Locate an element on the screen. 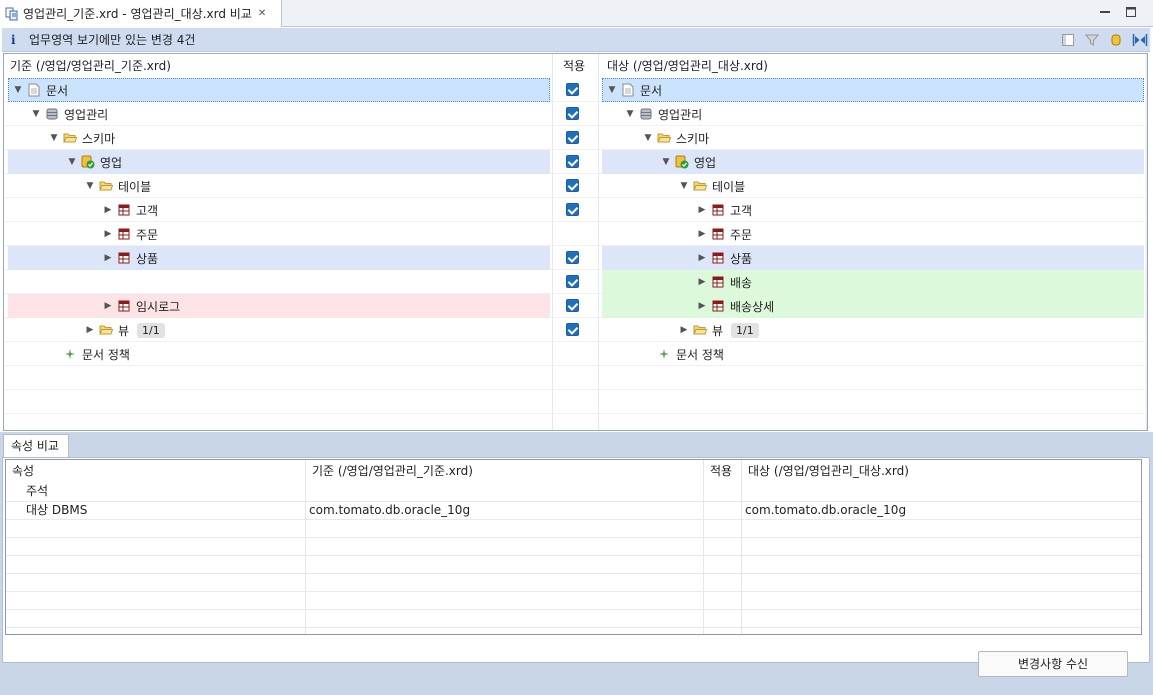 The image size is (1153, 695). receive-changes-button: 변경사항 수신 is located at coordinates (1053, 664).